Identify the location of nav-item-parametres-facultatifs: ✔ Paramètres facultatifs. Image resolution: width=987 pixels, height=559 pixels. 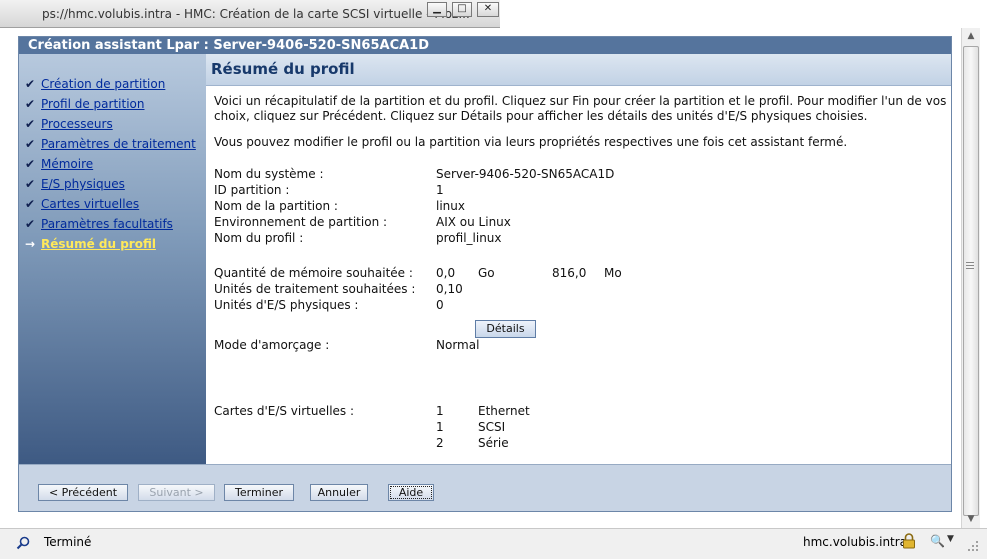
(99, 224).